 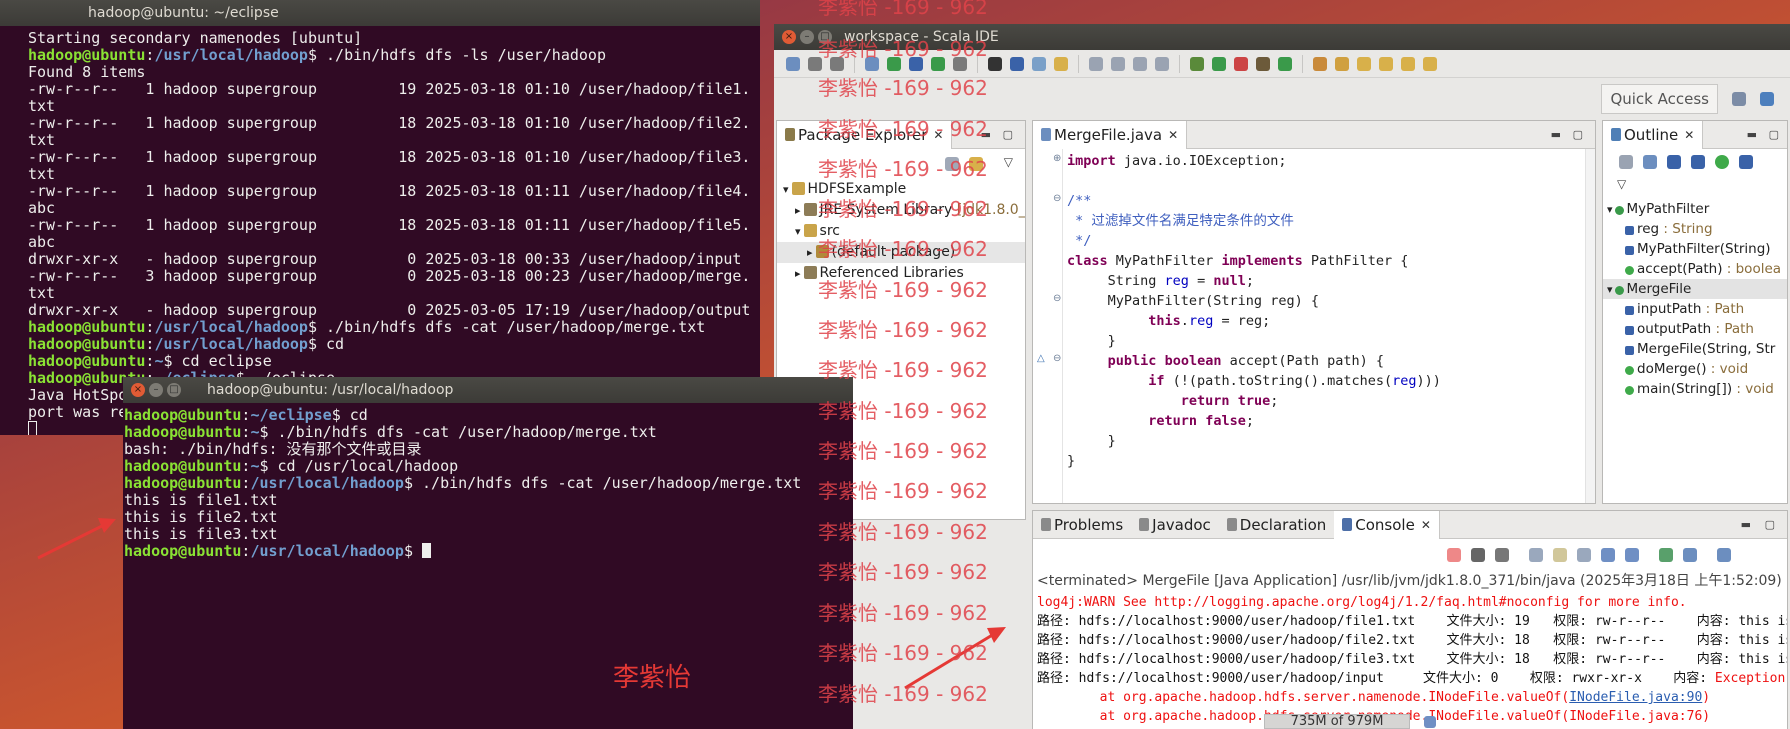 What do you see at coordinates (1364, 63) in the screenshot?
I see `next-annotation-icon` at bounding box center [1364, 63].